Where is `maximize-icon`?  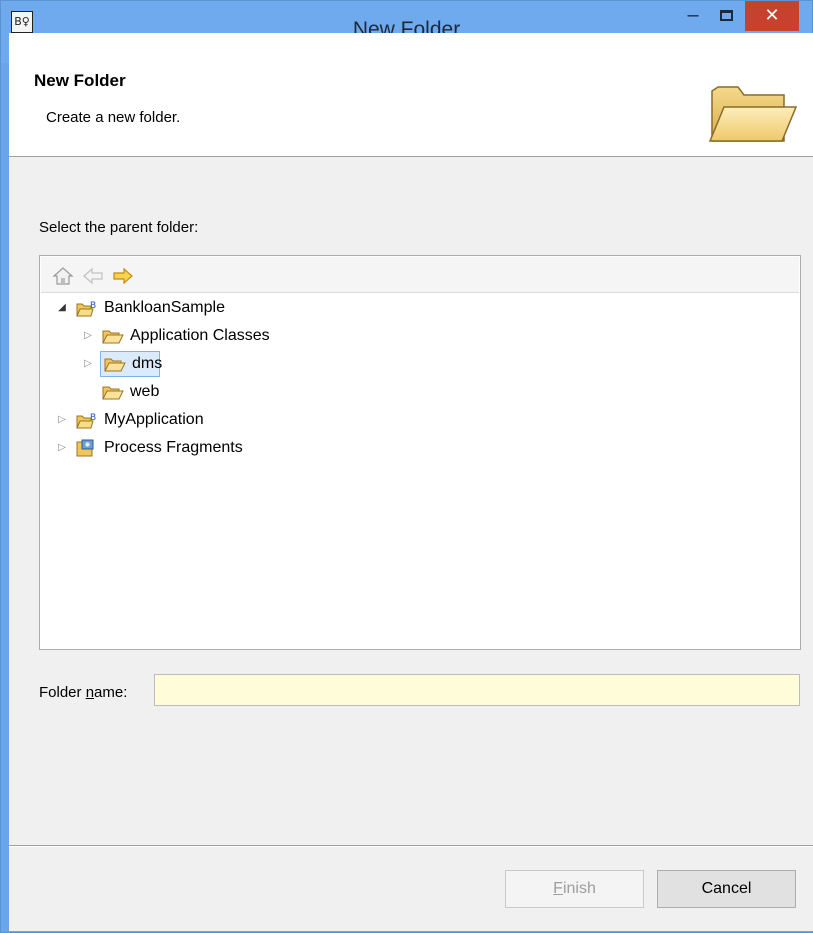 maximize-icon is located at coordinates (726, 15).